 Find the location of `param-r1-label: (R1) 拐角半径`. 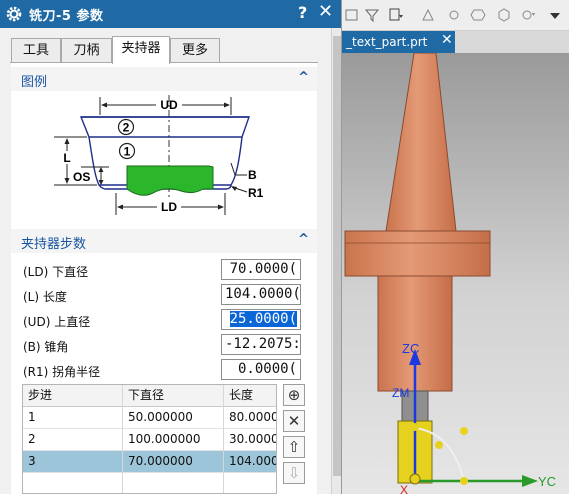

param-r1-label: (R1) 拐角半径 is located at coordinates (62, 372).